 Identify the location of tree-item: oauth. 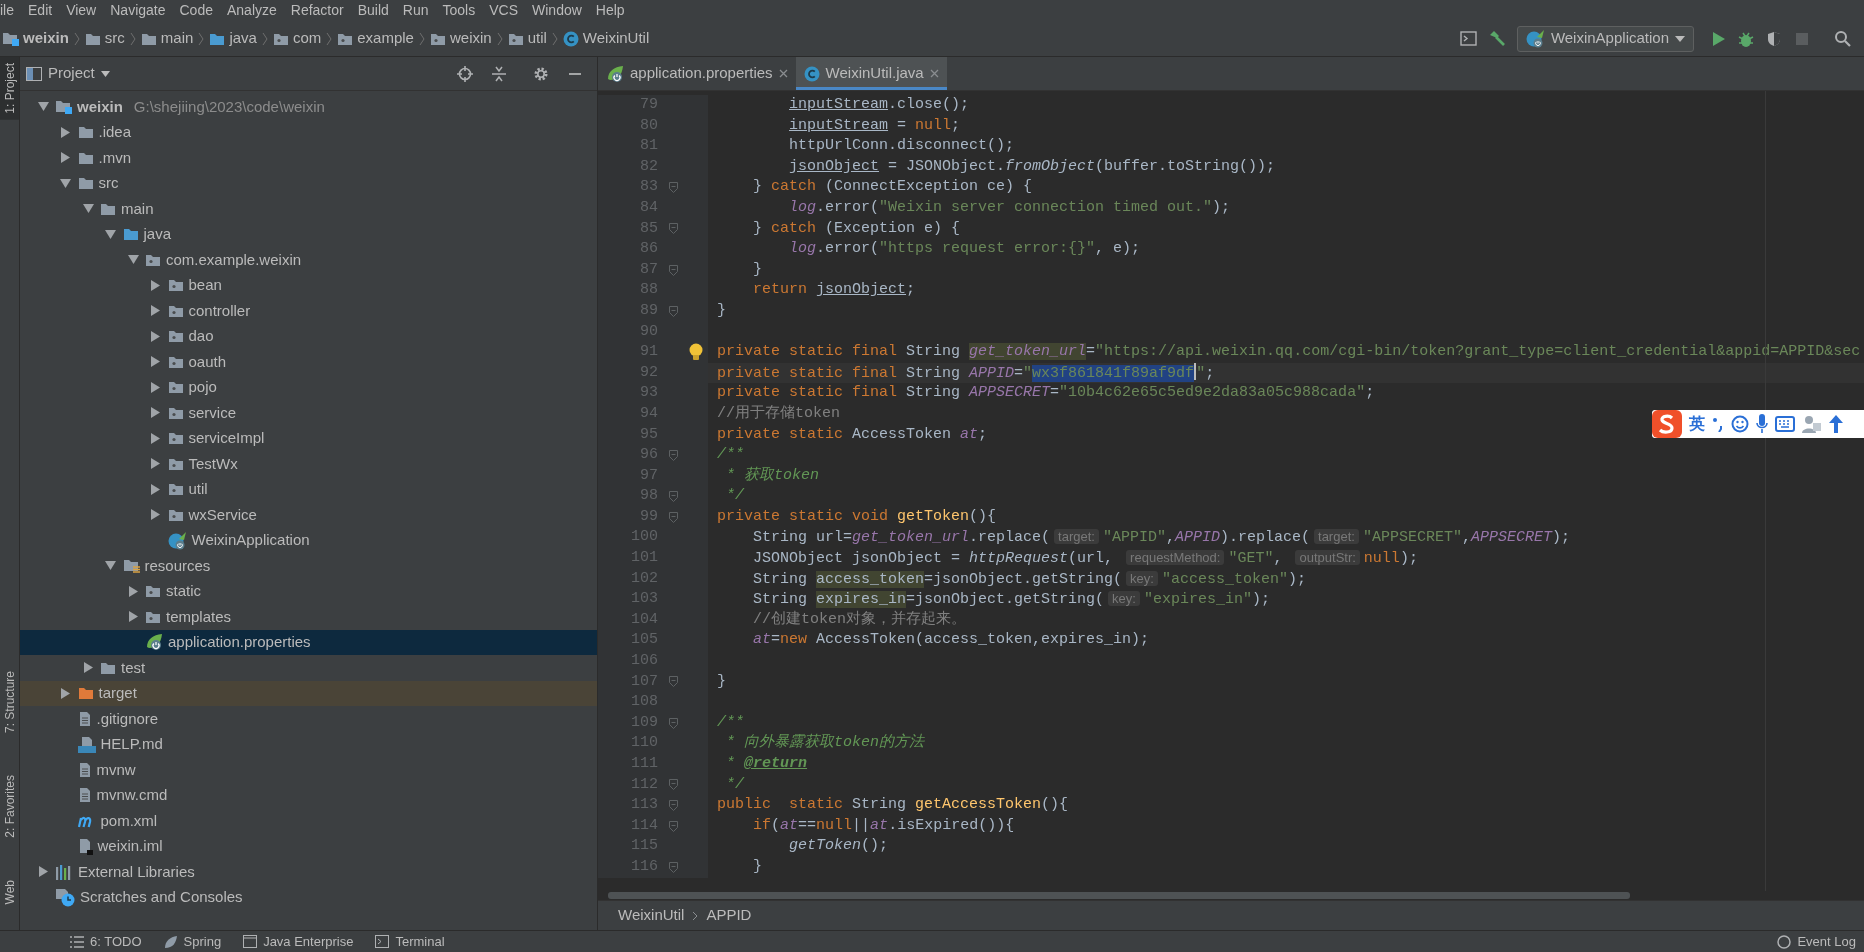
(308, 362).